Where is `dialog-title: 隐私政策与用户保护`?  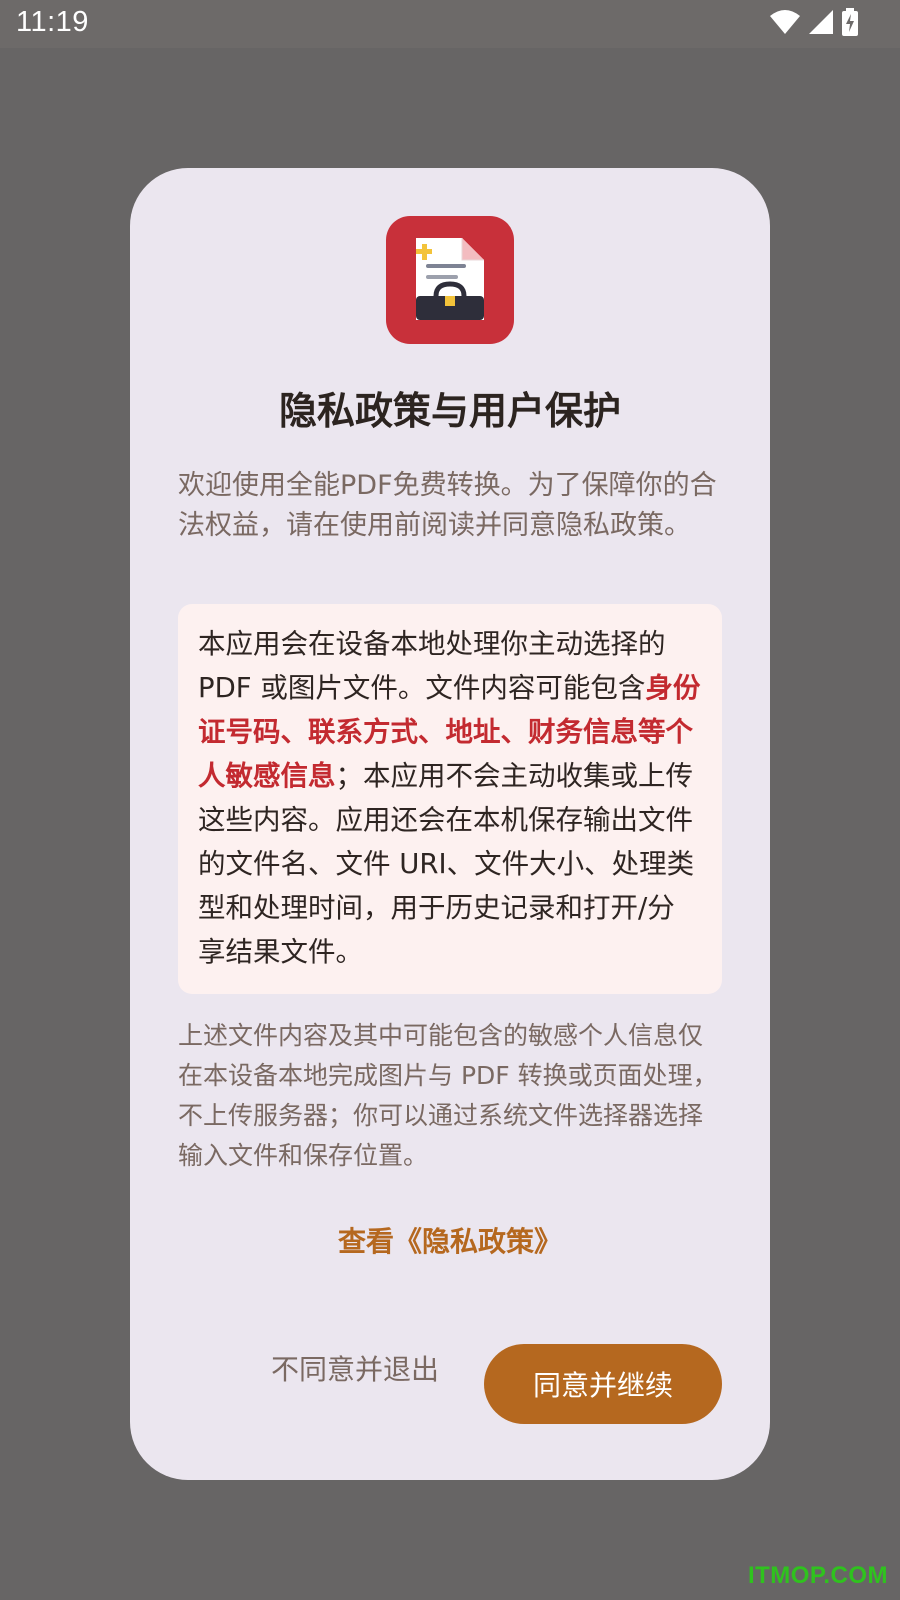
dialog-title: 隐私政策与用户保护 is located at coordinates (449, 411).